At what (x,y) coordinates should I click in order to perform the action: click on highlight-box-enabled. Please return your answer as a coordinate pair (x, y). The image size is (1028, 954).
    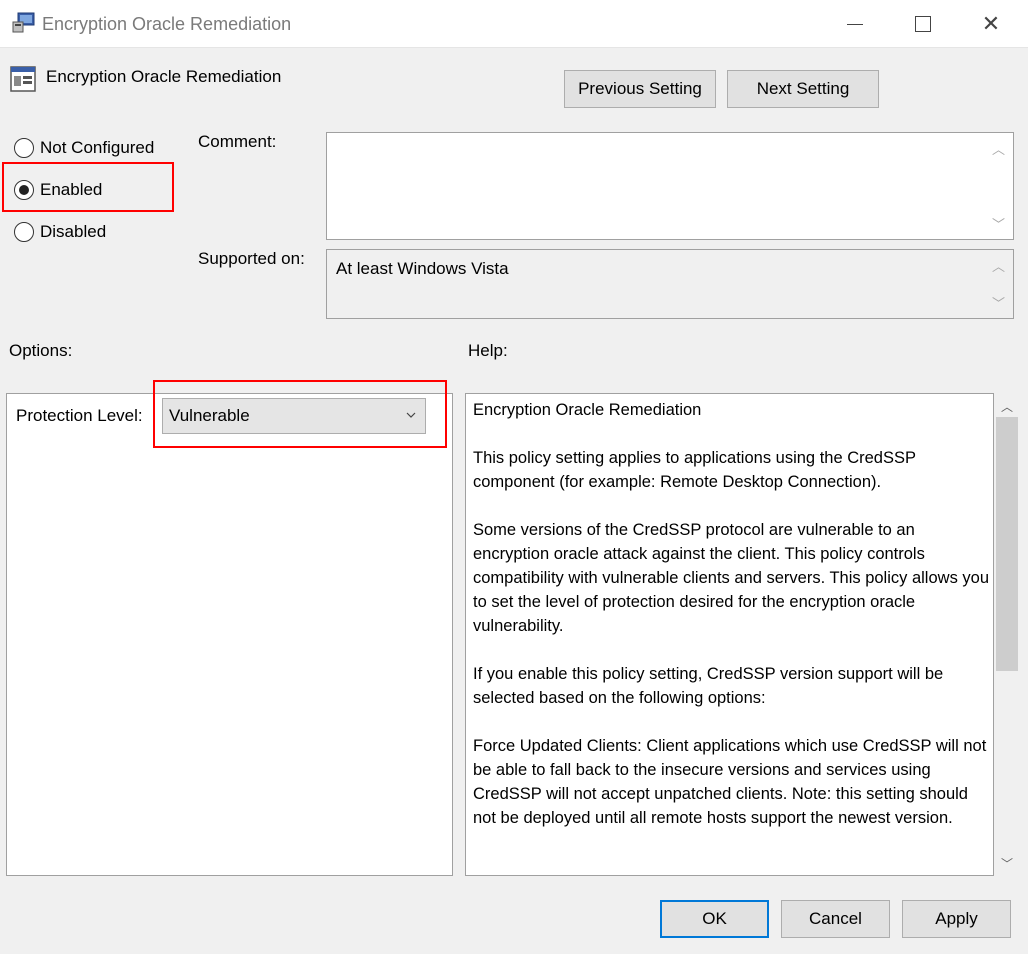
    Looking at the image, I should click on (88, 187).